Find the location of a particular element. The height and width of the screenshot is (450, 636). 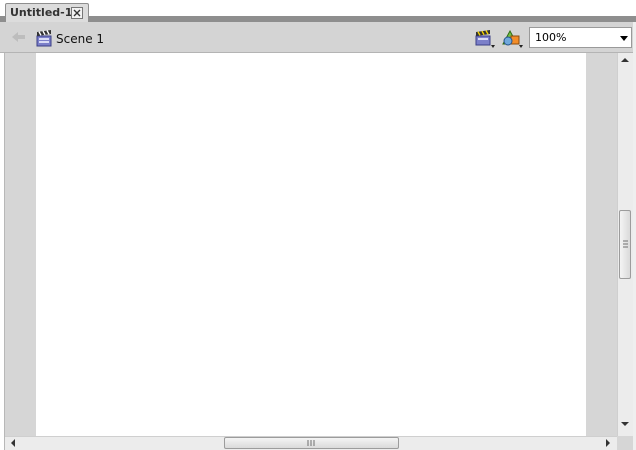

zoom-select: 100% is located at coordinates (580, 37).